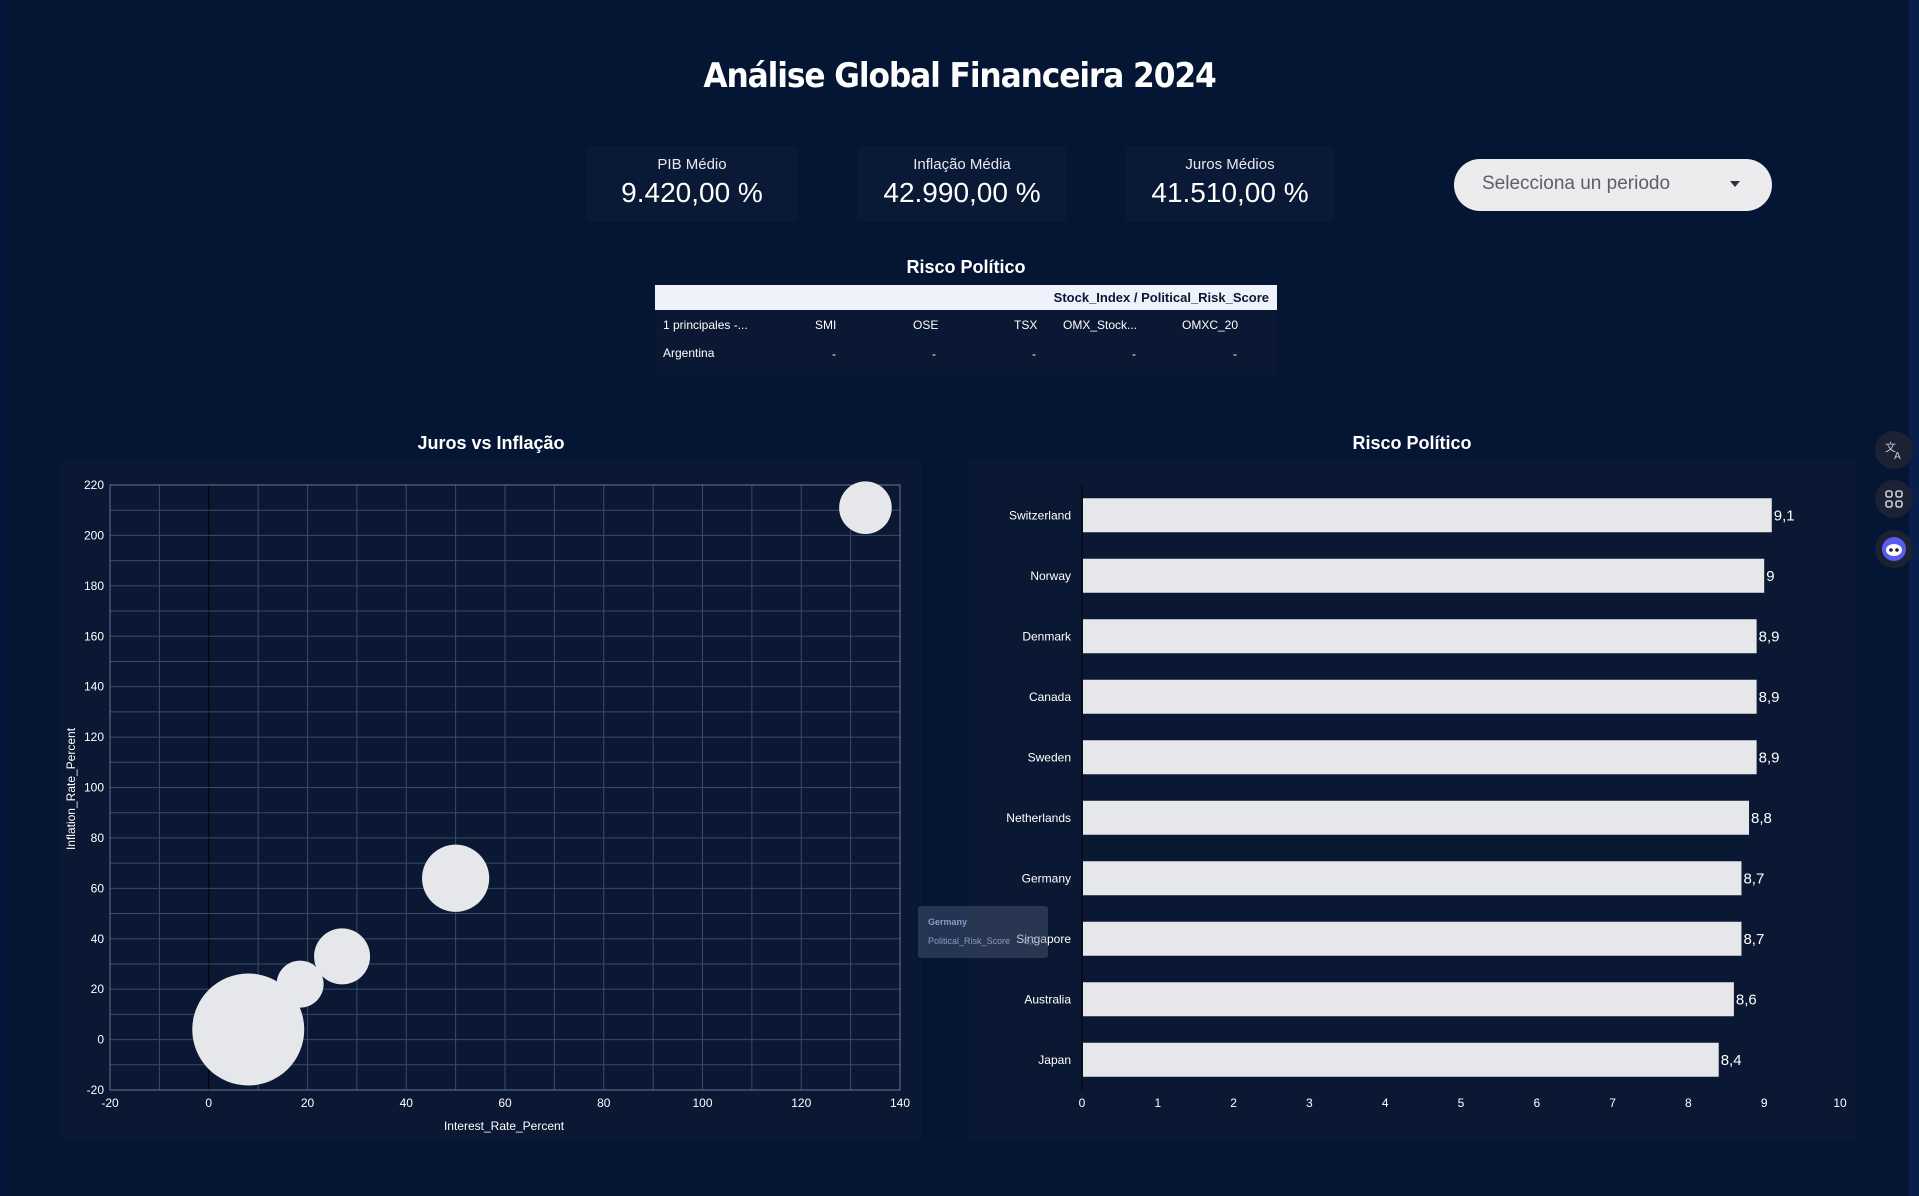 This screenshot has height=1196, width=1919. What do you see at coordinates (1746, 999) in the screenshot?
I see `bar-value-label: 8,6` at bounding box center [1746, 999].